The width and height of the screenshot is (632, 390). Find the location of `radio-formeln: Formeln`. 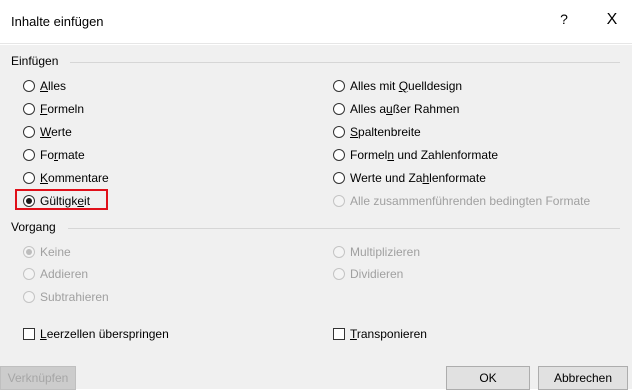

radio-formeln: Formeln is located at coordinates (53, 109).